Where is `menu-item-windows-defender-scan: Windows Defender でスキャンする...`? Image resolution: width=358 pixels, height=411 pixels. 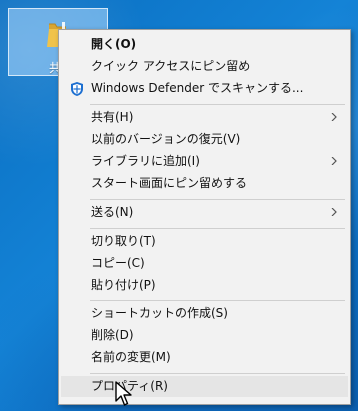
menu-item-windows-defender-scan: Windows Defender でスキャンする... is located at coordinates (204, 88).